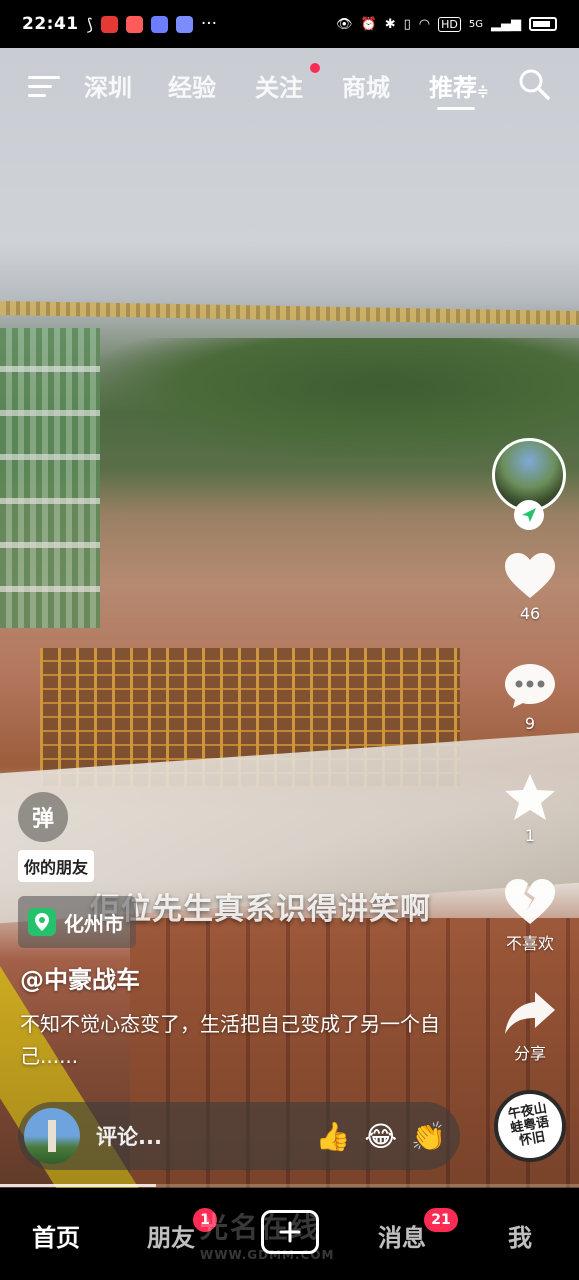 This screenshot has height=1280, width=579. What do you see at coordinates (279, 85) in the screenshot?
I see `tab-following: 关注` at bounding box center [279, 85].